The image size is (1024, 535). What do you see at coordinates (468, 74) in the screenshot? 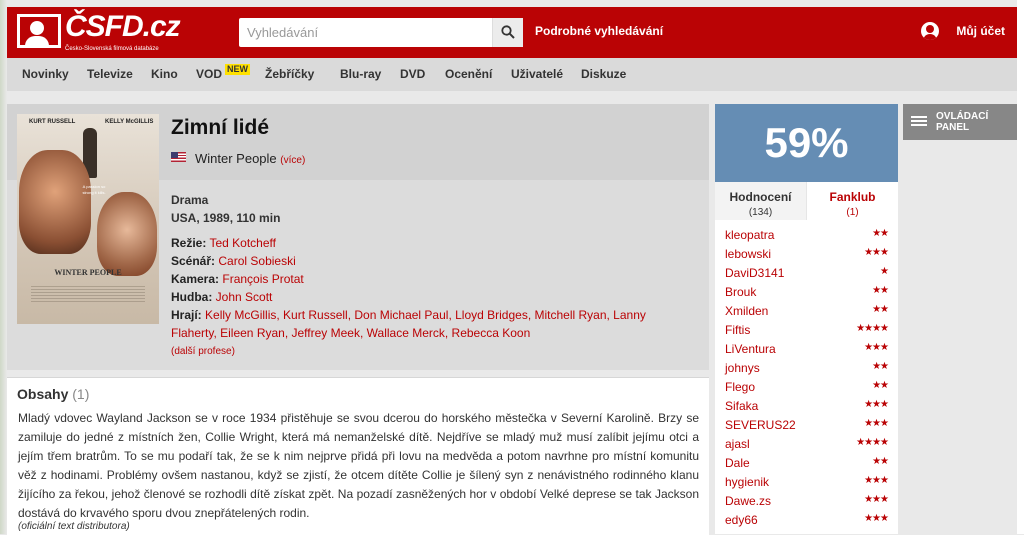
I see `nav-oceneni: Ocenění` at bounding box center [468, 74].